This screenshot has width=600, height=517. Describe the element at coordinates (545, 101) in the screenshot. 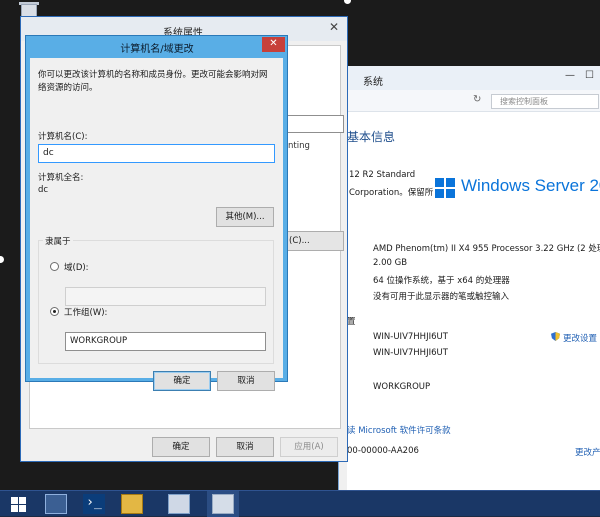

I see `search-input: 搜索控制面板` at that location.